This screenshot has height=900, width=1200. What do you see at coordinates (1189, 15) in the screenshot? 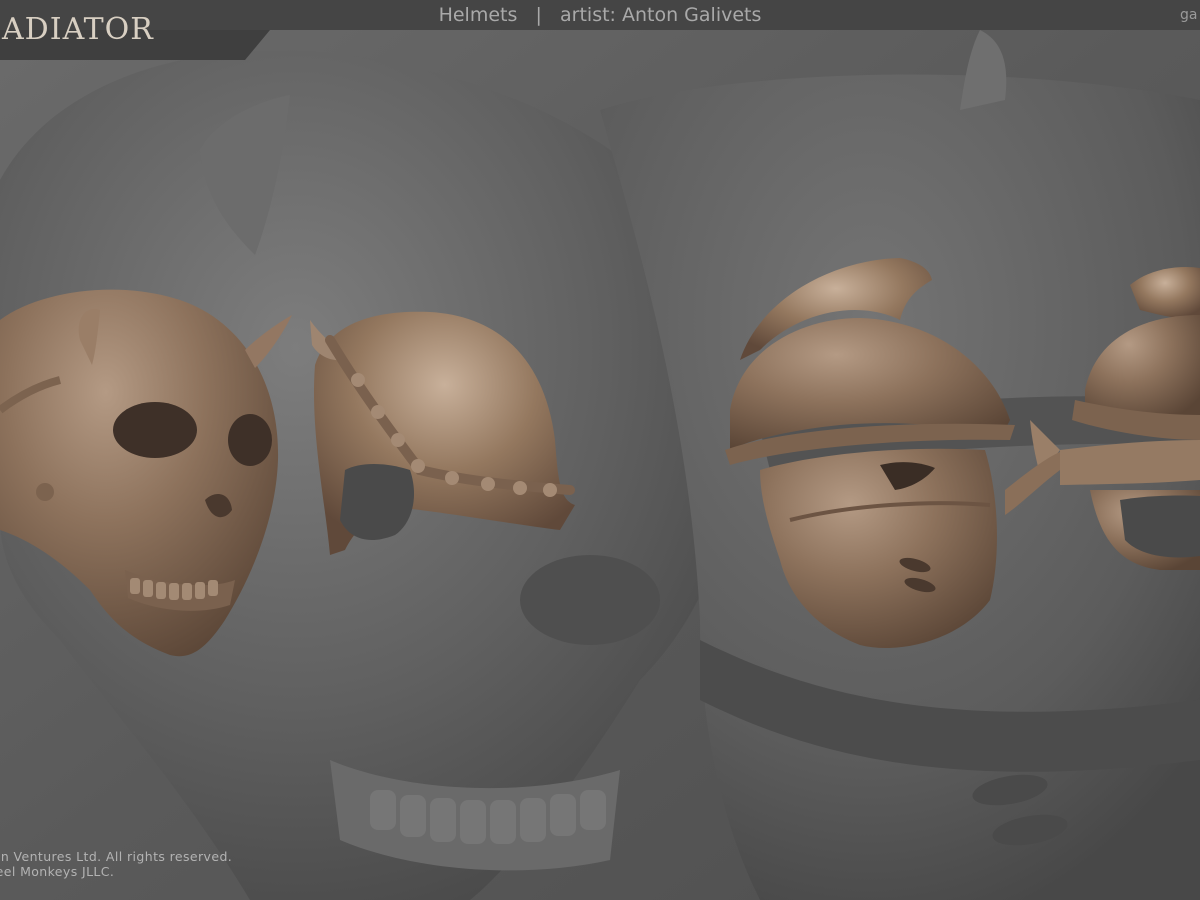
I see `header-right-text: ga` at bounding box center [1189, 15].